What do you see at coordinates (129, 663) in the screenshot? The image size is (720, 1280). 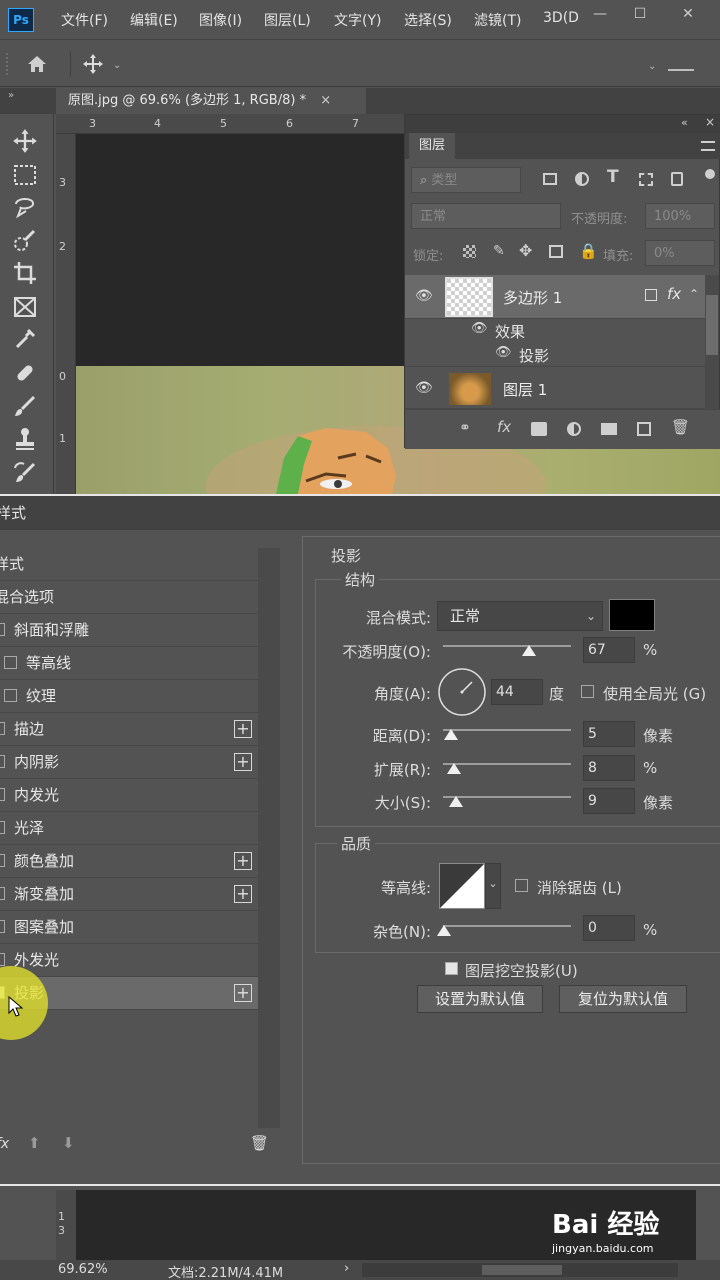 I see `style-row-contour: 等高线` at bounding box center [129, 663].